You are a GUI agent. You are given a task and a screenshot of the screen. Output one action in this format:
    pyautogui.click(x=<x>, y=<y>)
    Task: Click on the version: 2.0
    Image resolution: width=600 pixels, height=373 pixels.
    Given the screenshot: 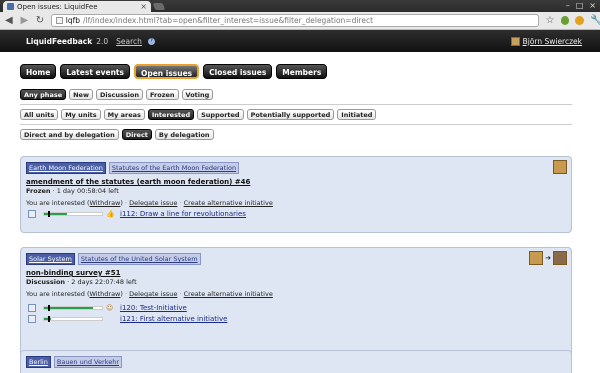 What is the action you would take?
    pyautogui.click(x=102, y=41)
    